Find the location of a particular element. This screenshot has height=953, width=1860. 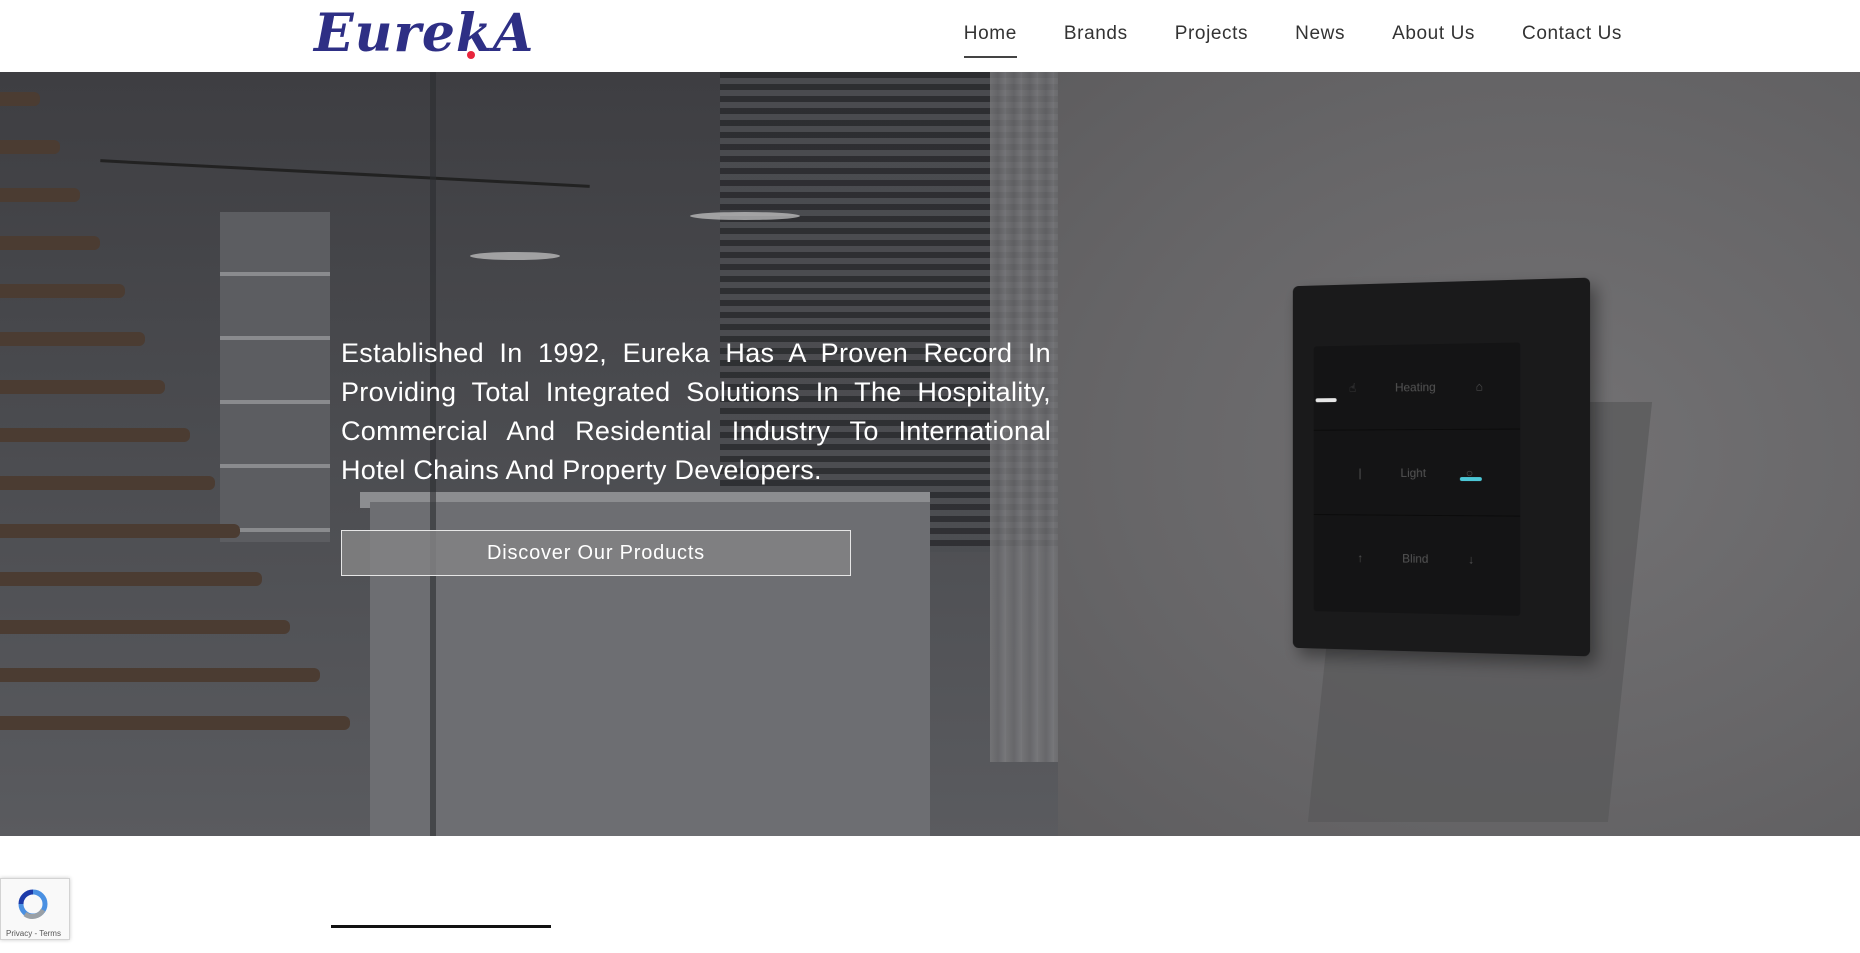

switch-label-heating: Heating is located at coordinates (1415, 386).